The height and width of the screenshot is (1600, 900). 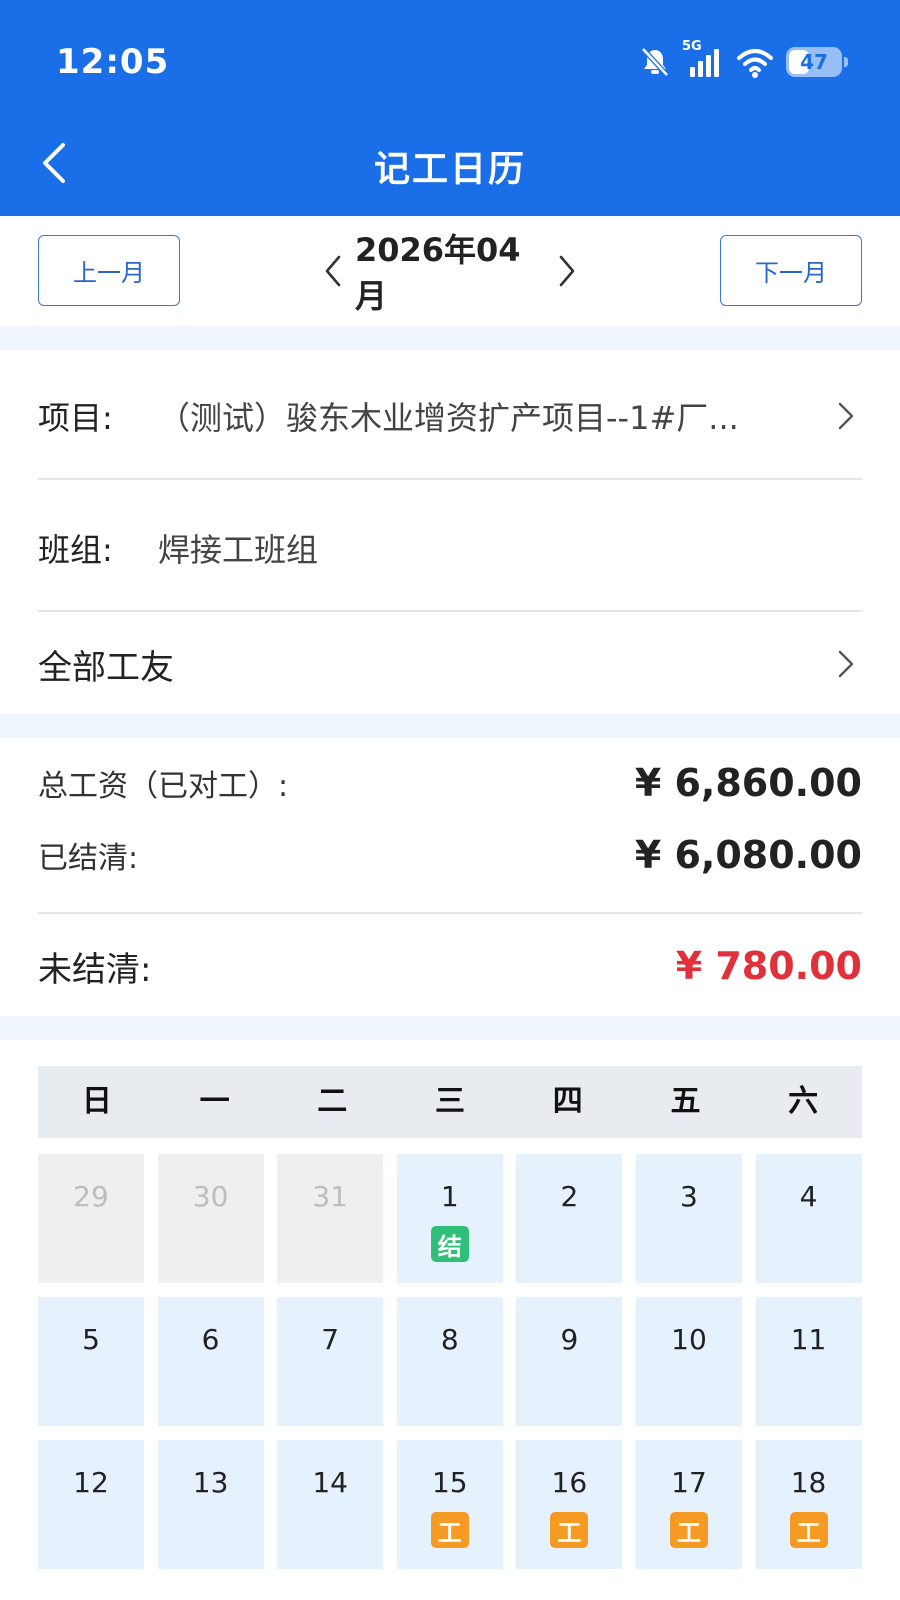 I want to click on total-wage-value: ¥ 6,860.00, so click(x=748, y=783).